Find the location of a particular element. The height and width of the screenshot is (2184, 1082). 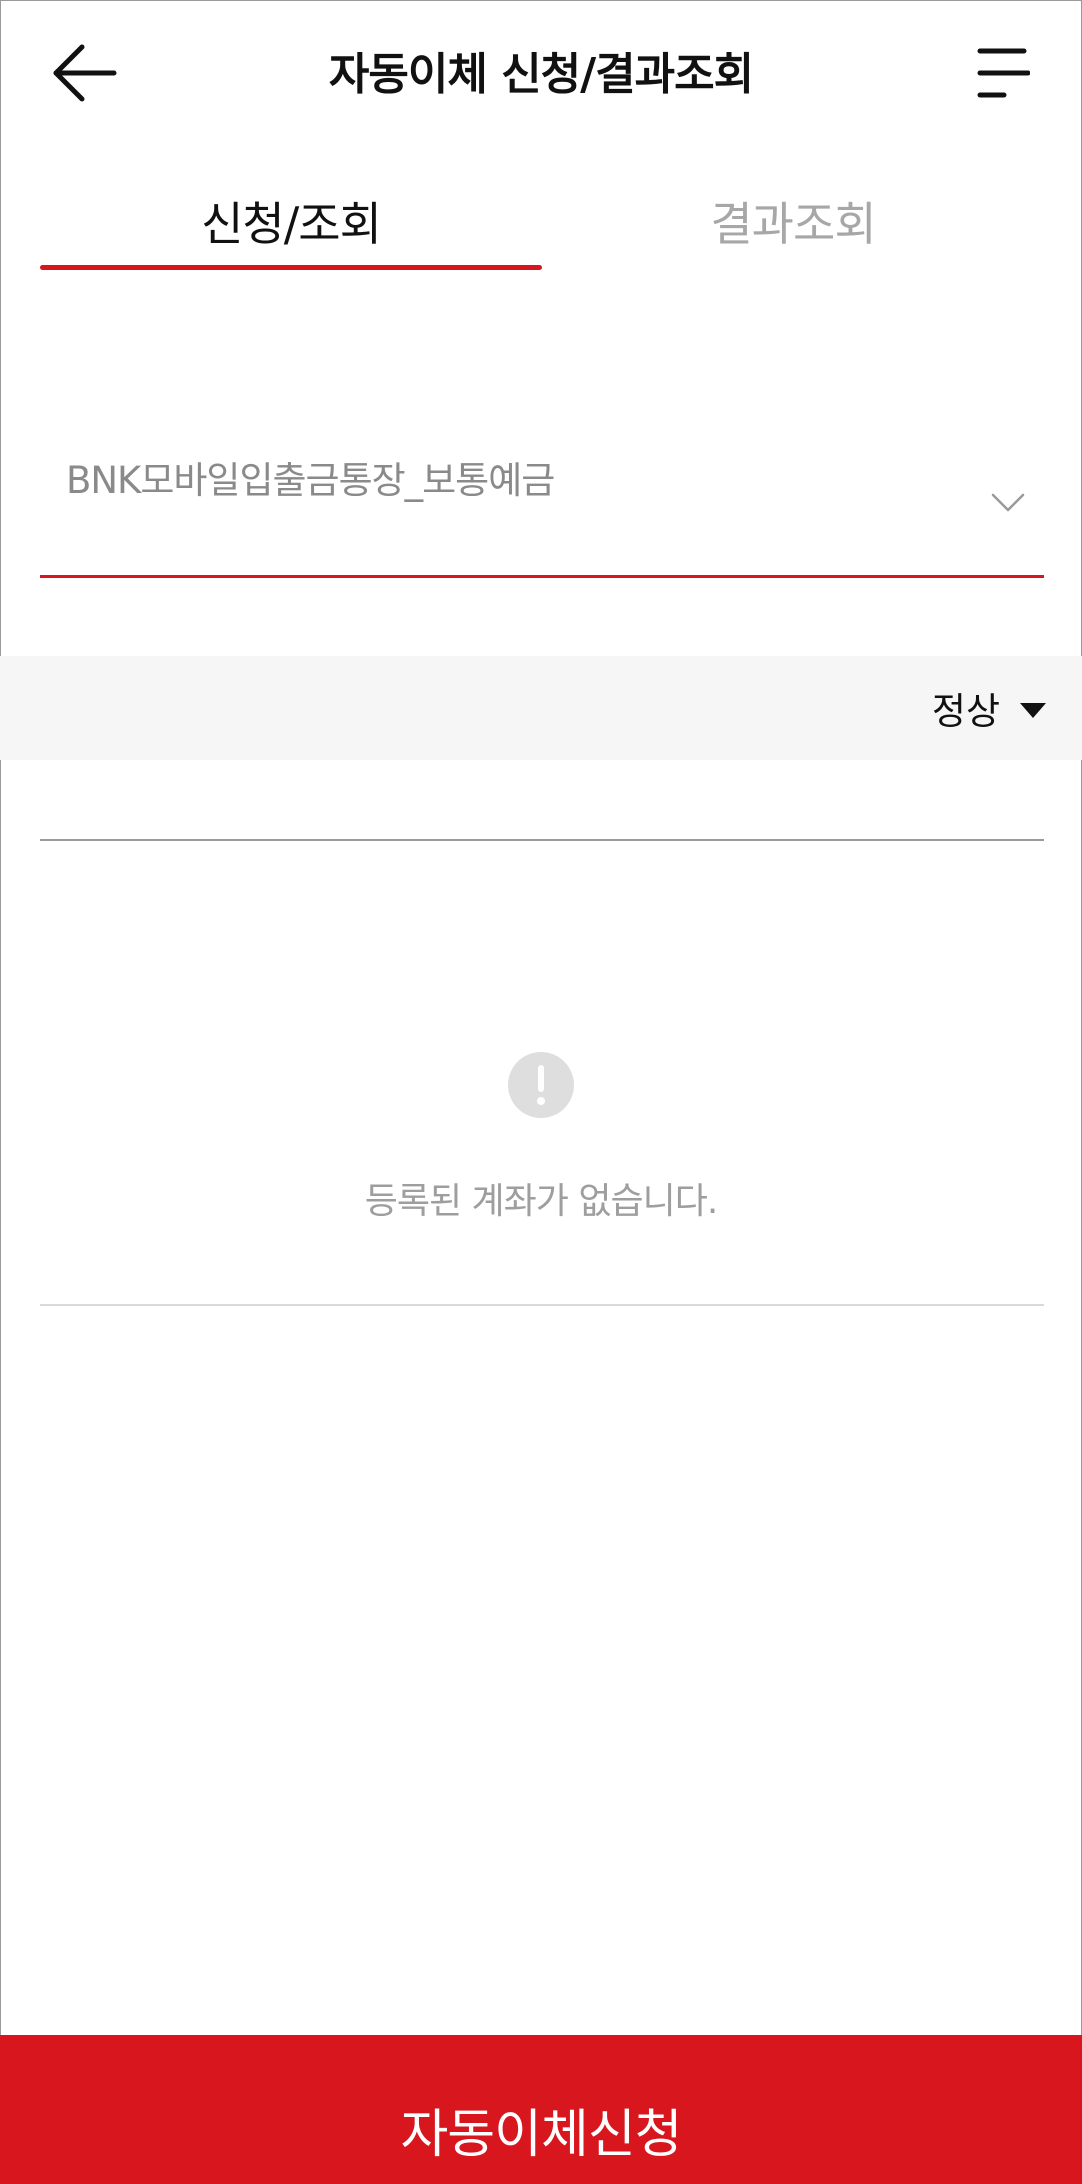

alert-circle-icon is located at coordinates (541, 1085).